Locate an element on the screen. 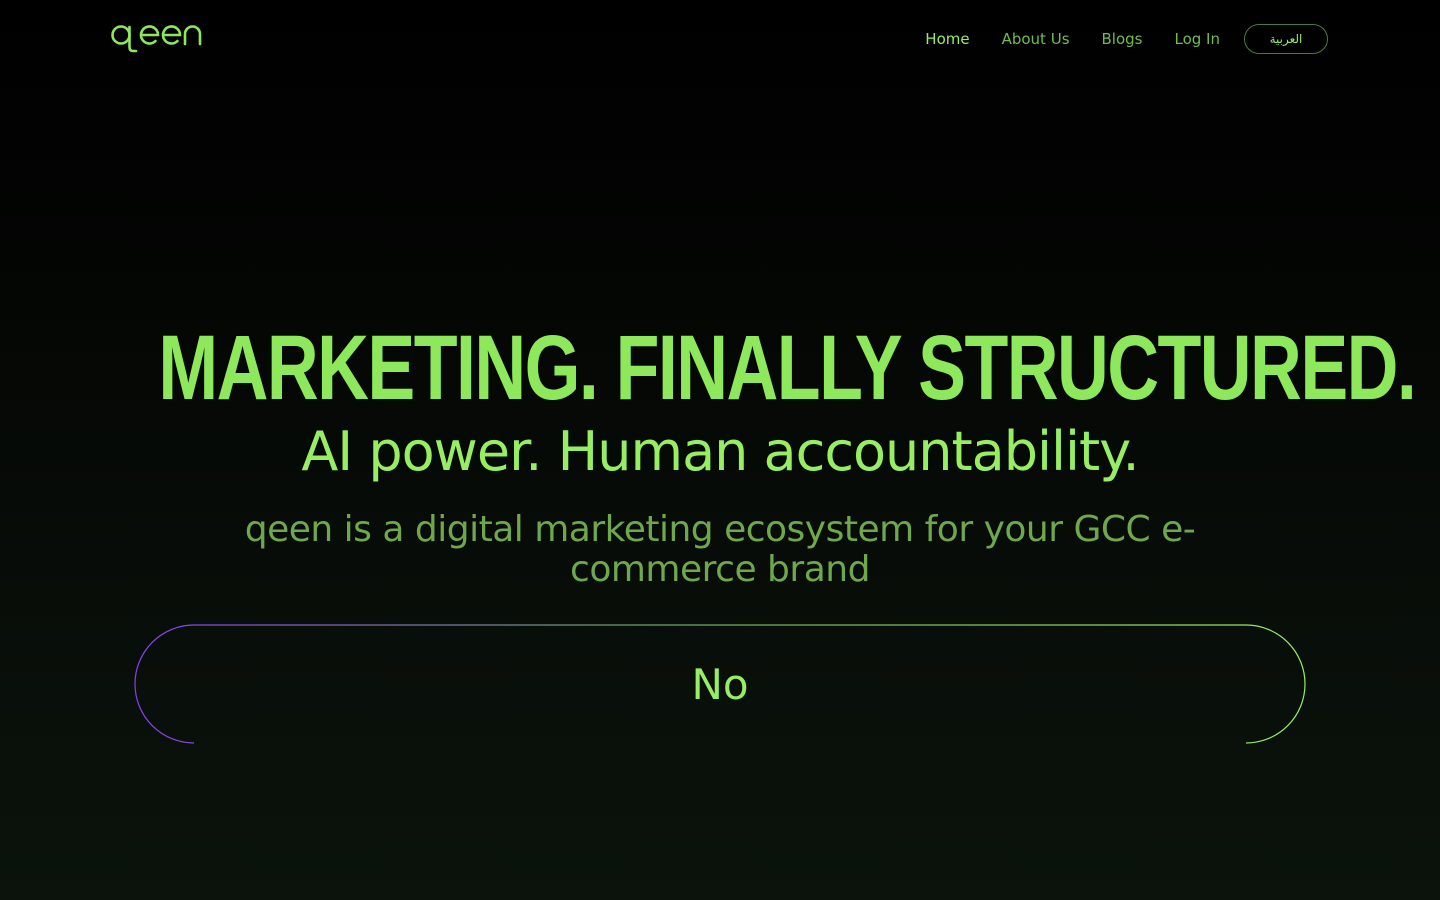 This screenshot has height=900, width=1440. language-switch-button: العربية is located at coordinates (1286, 39).